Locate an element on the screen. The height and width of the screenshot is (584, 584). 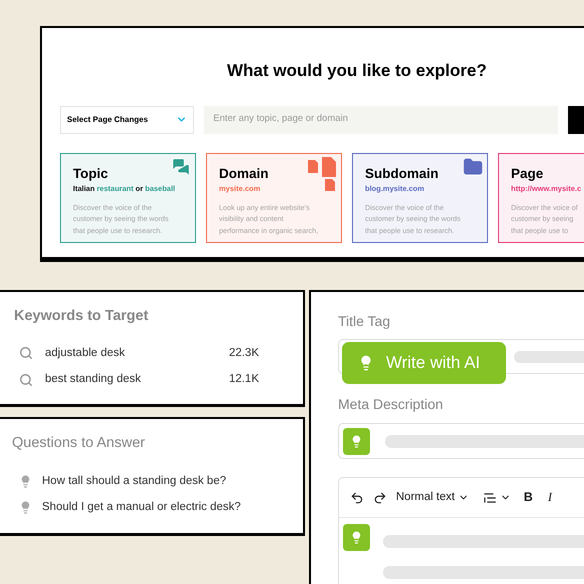
card-title: Topic is located at coordinates (91, 173).